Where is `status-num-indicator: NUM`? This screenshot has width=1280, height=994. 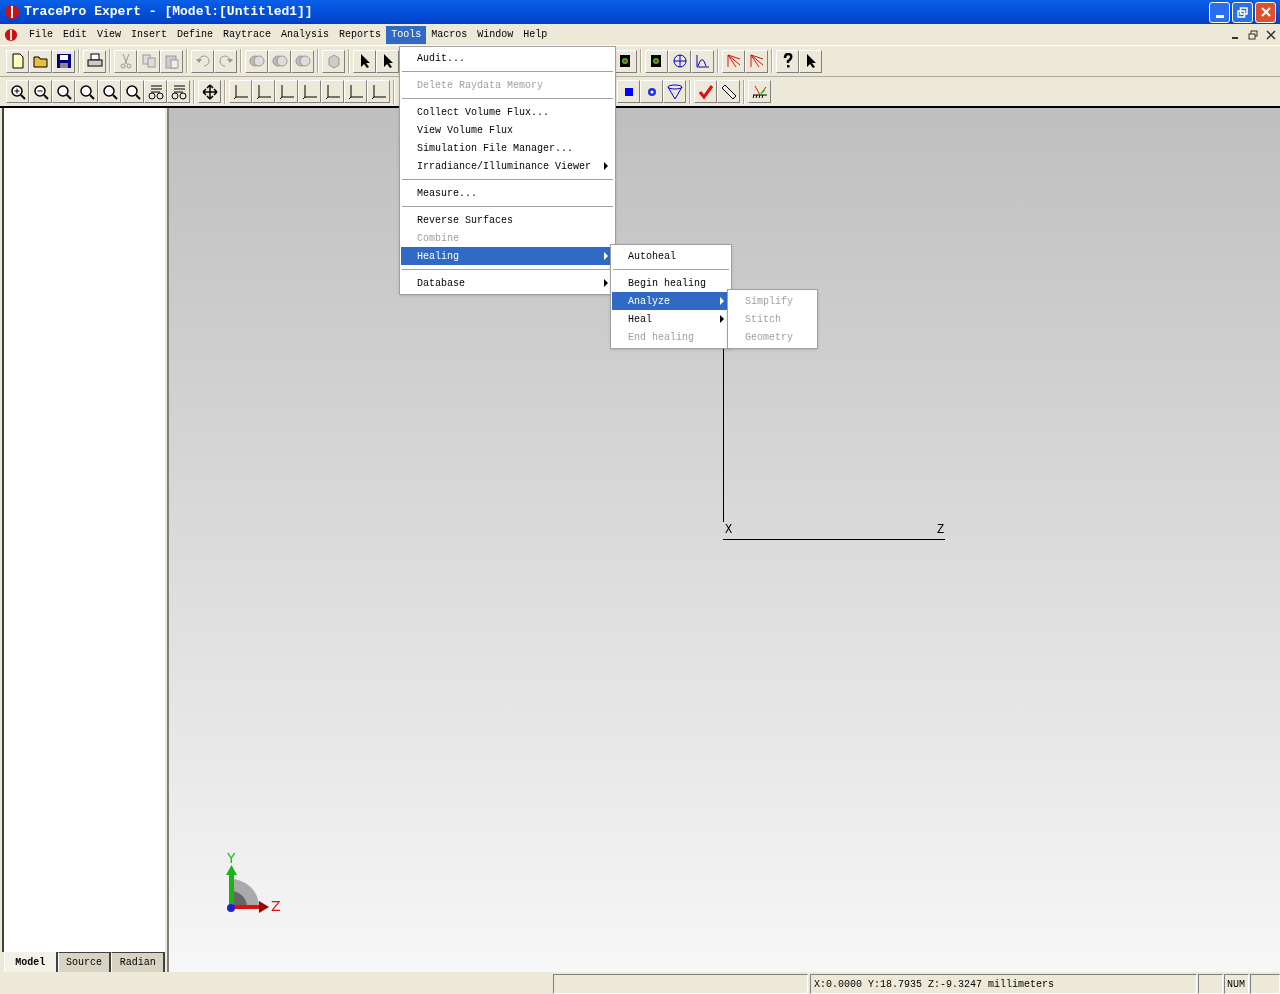 status-num-indicator: NUM is located at coordinates (1236, 984).